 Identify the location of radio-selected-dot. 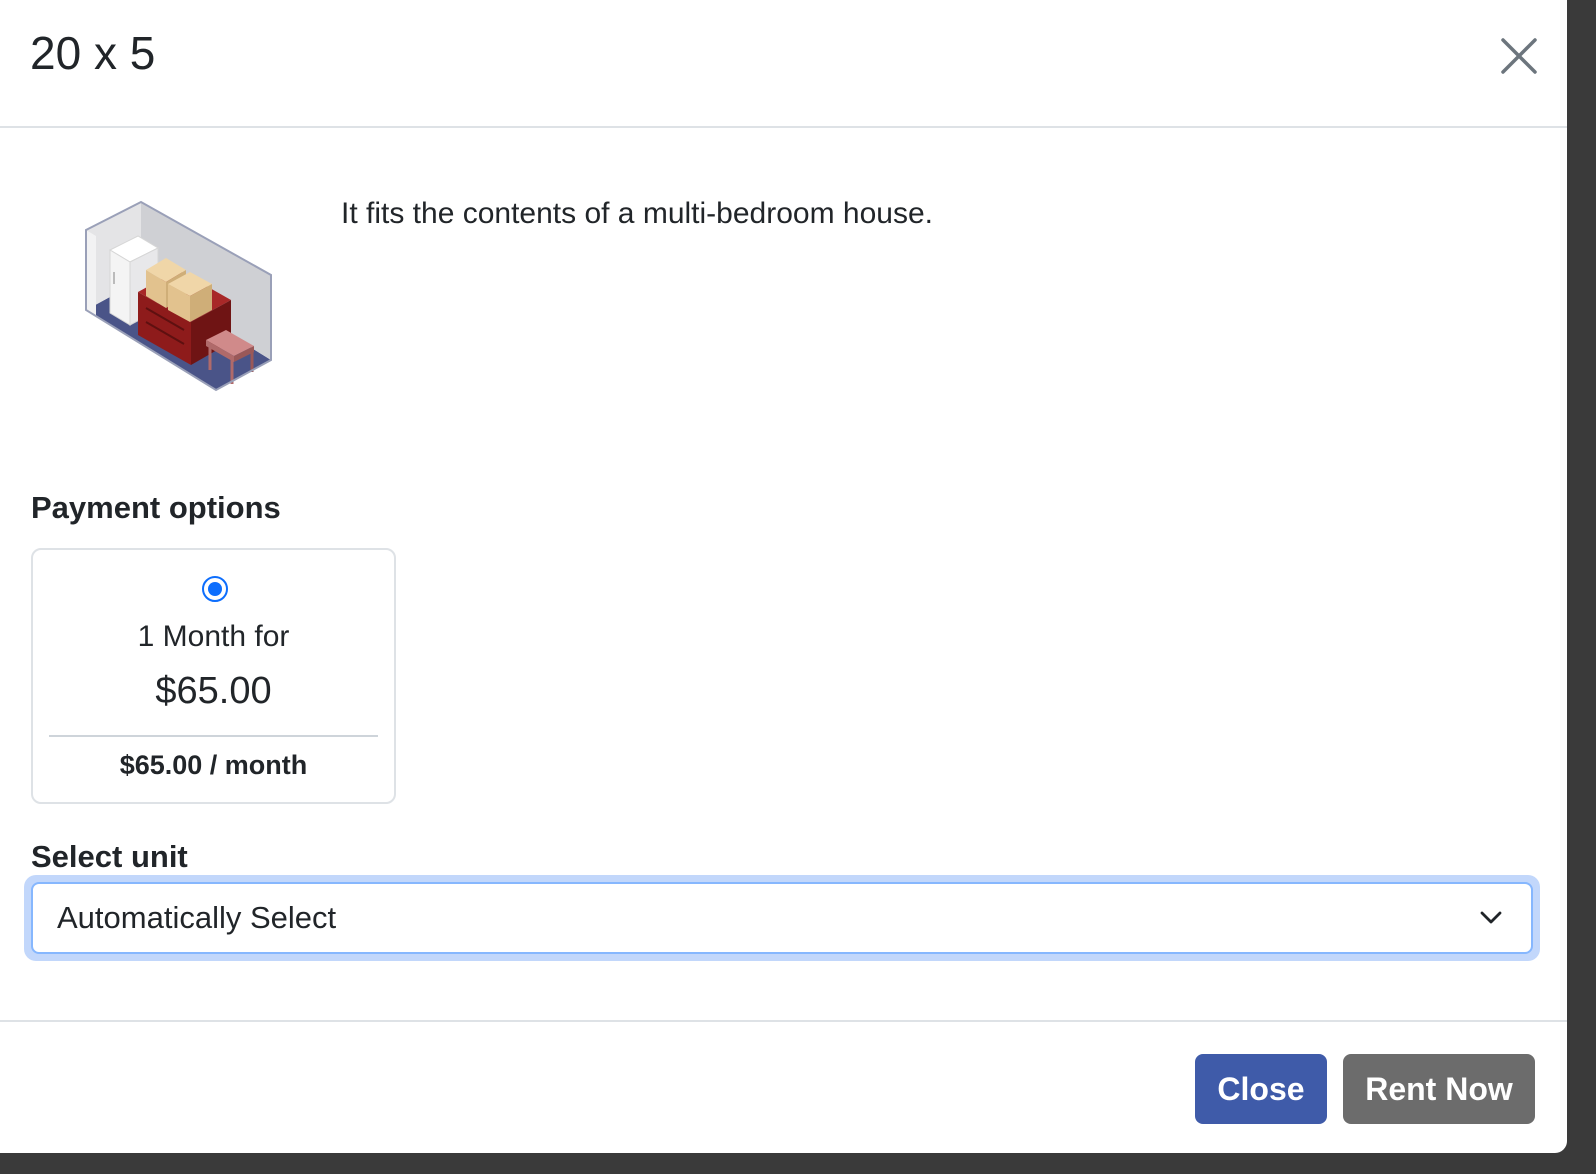
(215, 589).